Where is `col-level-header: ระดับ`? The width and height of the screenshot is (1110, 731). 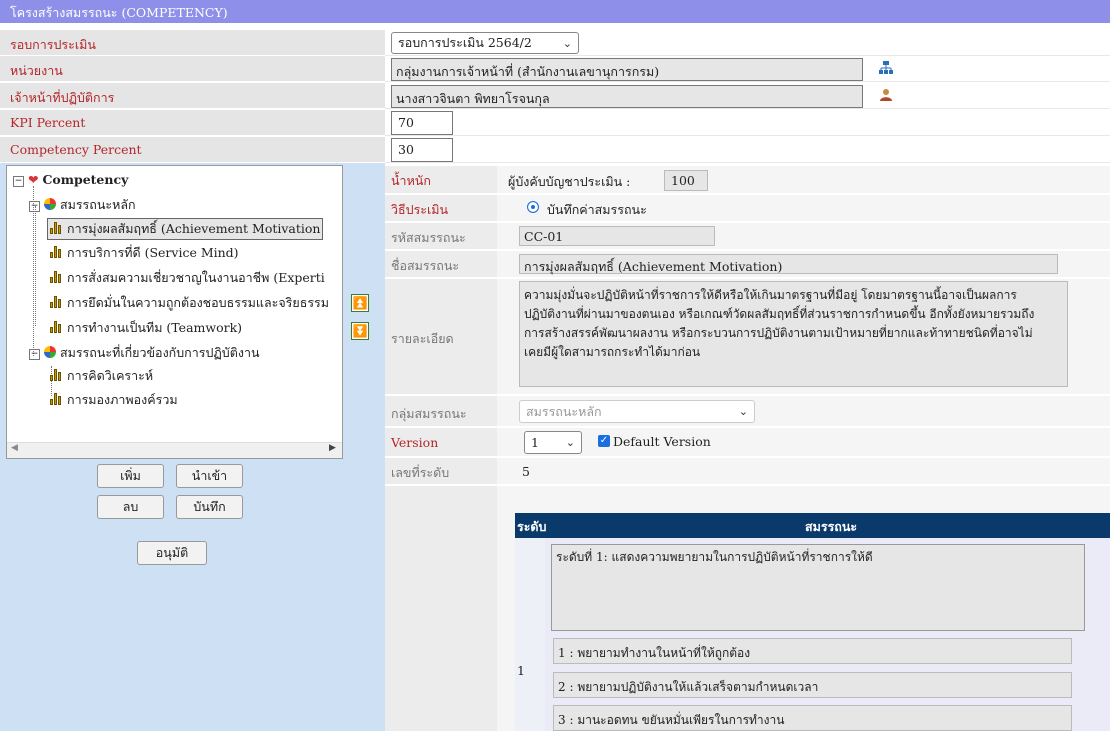
col-level-header: ระดับ is located at coordinates (532, 526).